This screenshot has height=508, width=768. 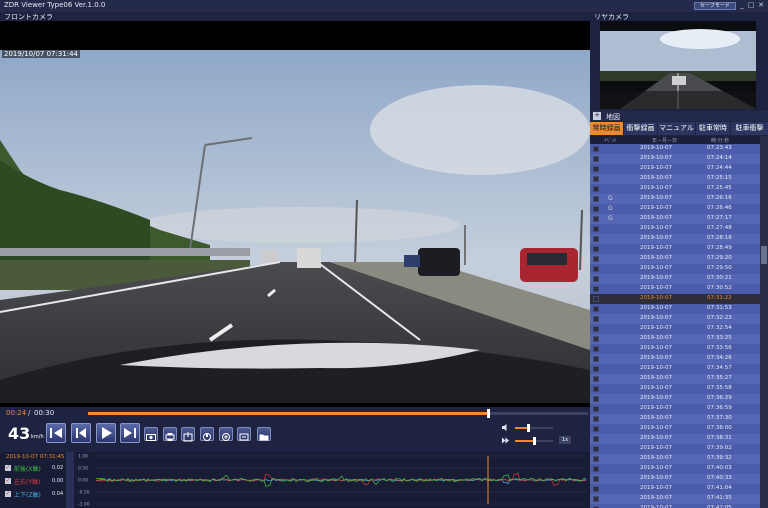 I want to click on maximize-button: □, so click(x=751, y=5).